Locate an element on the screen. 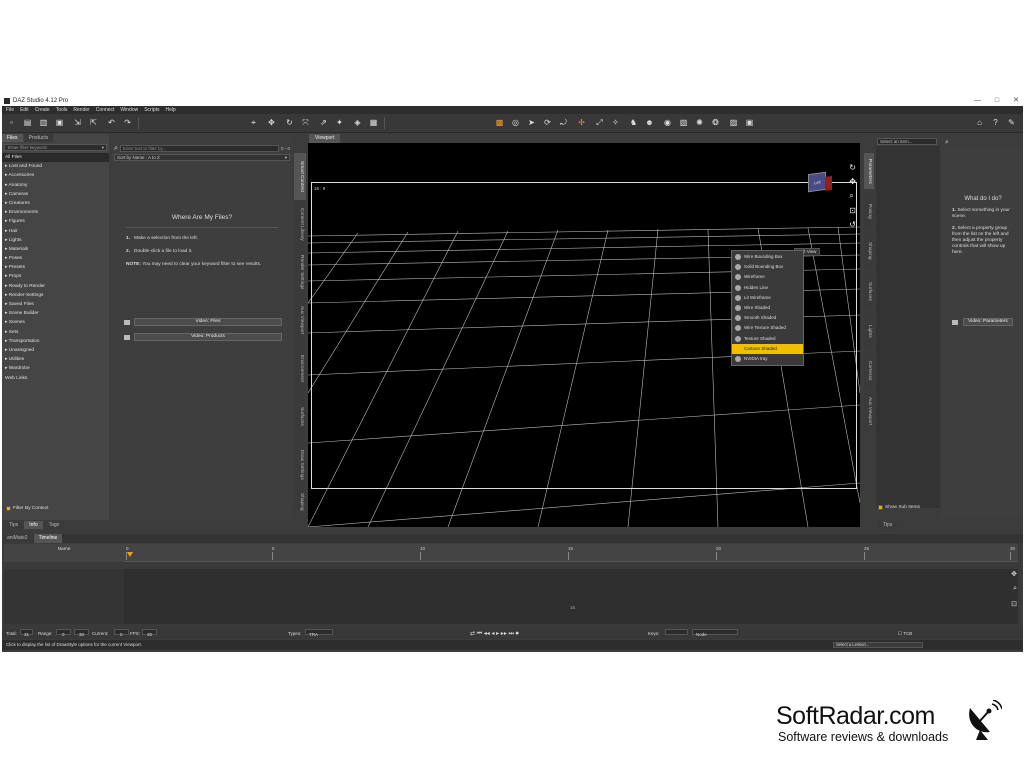  fps-field: 30 is located at coordinates (150, 633).